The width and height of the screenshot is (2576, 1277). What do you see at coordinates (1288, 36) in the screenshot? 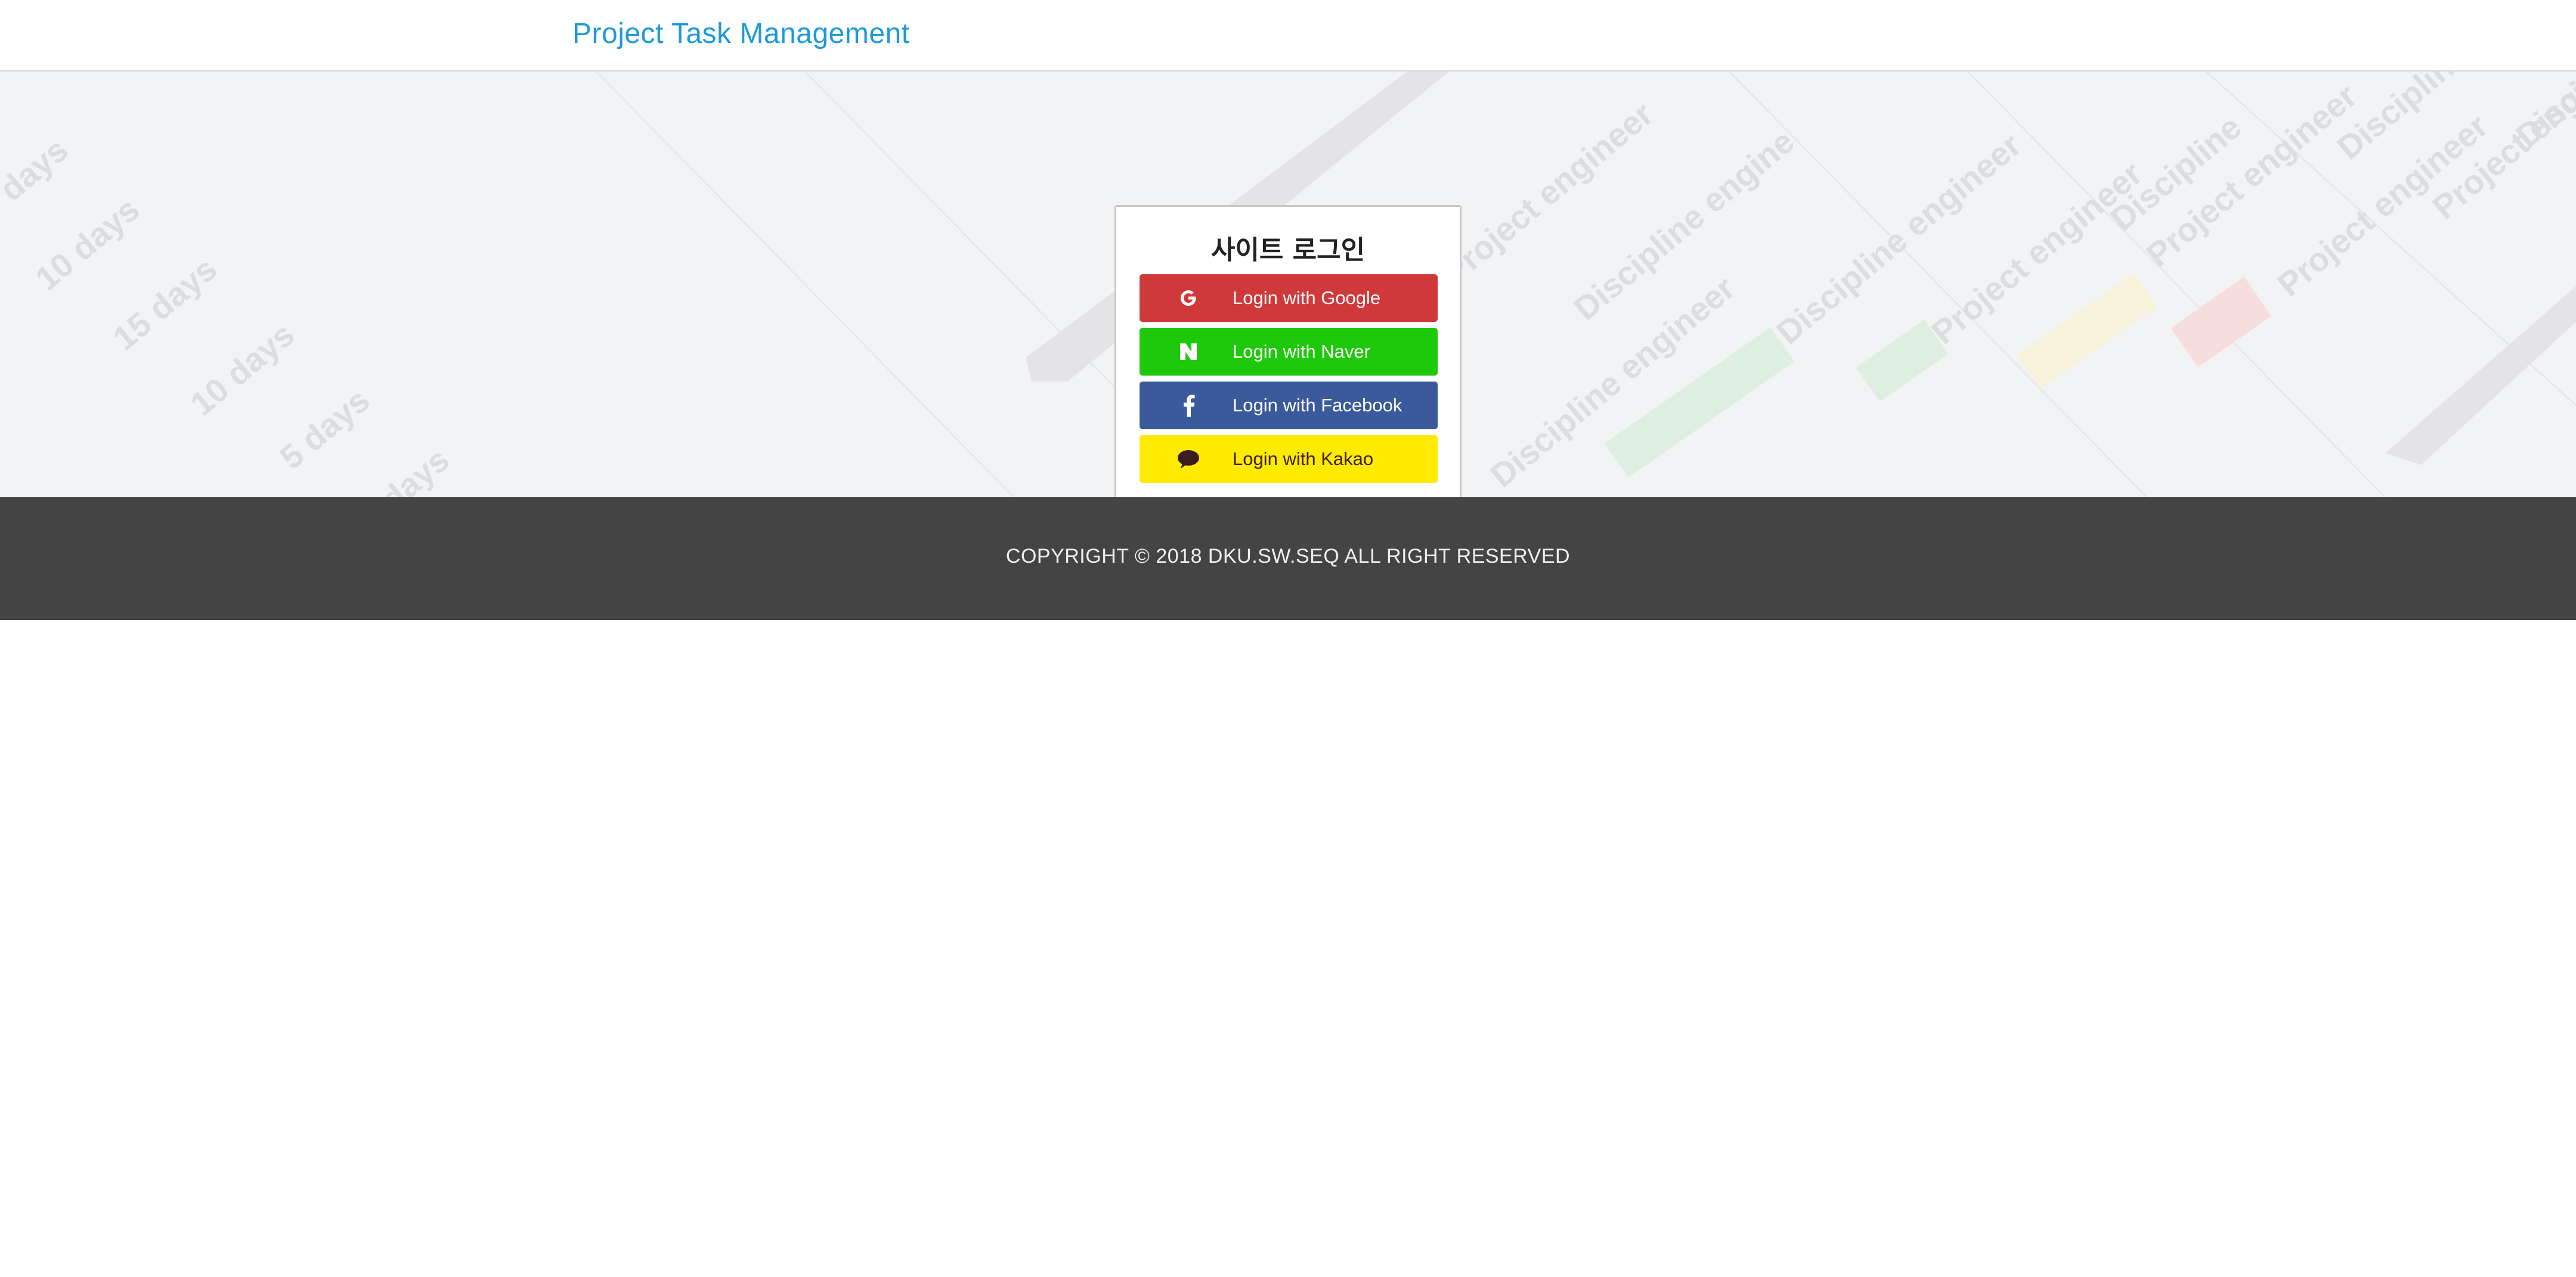
I see `top-navbar: Project Task Management` at bounding box center [1288, 36].